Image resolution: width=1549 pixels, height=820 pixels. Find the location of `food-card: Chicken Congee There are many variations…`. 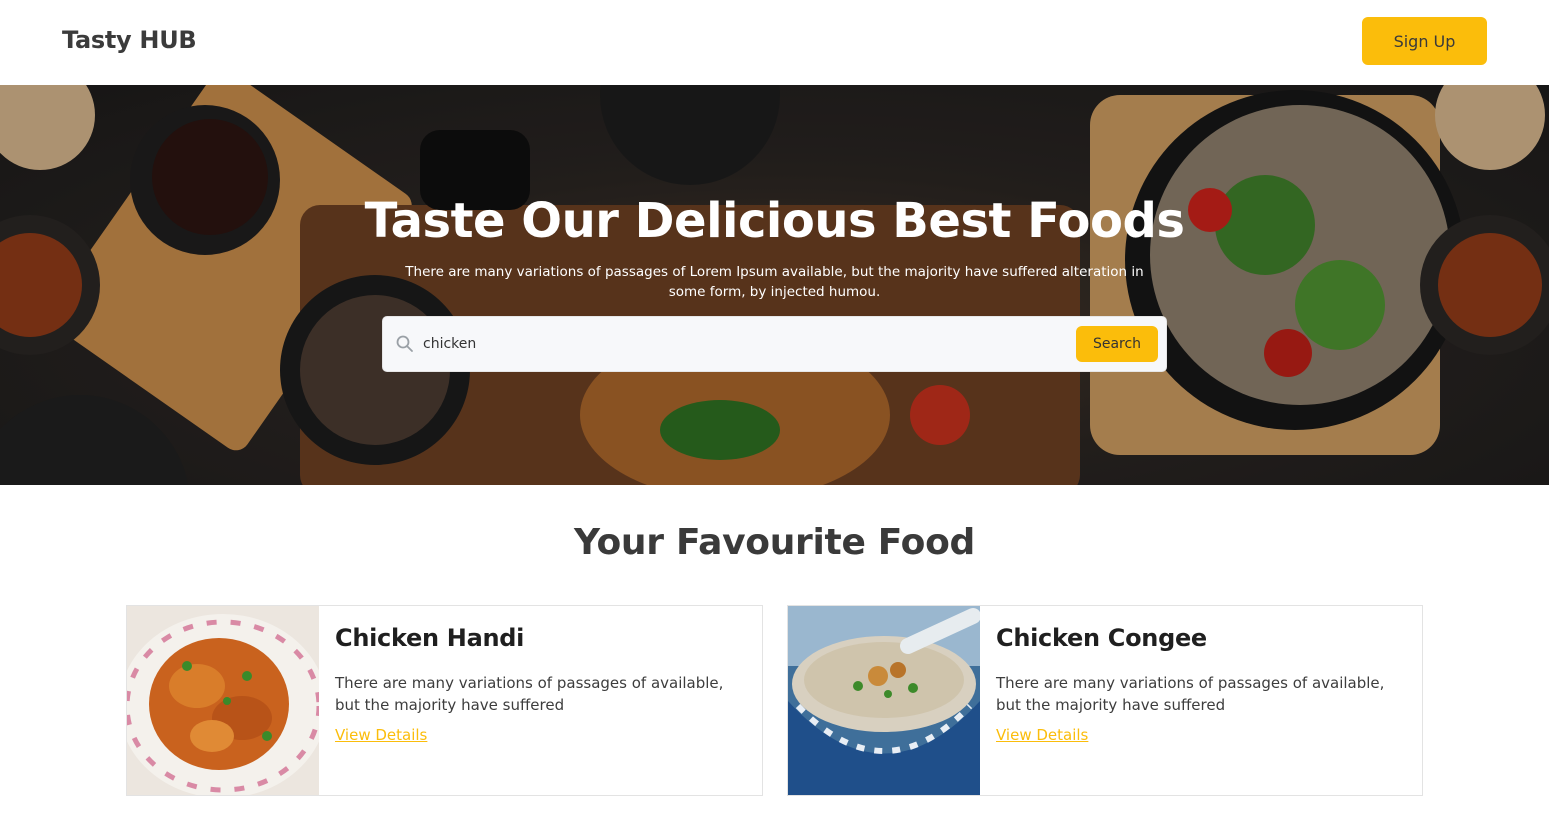

food-card: Chicken Congee There are many variations… is located at coordinates (1105, 700).